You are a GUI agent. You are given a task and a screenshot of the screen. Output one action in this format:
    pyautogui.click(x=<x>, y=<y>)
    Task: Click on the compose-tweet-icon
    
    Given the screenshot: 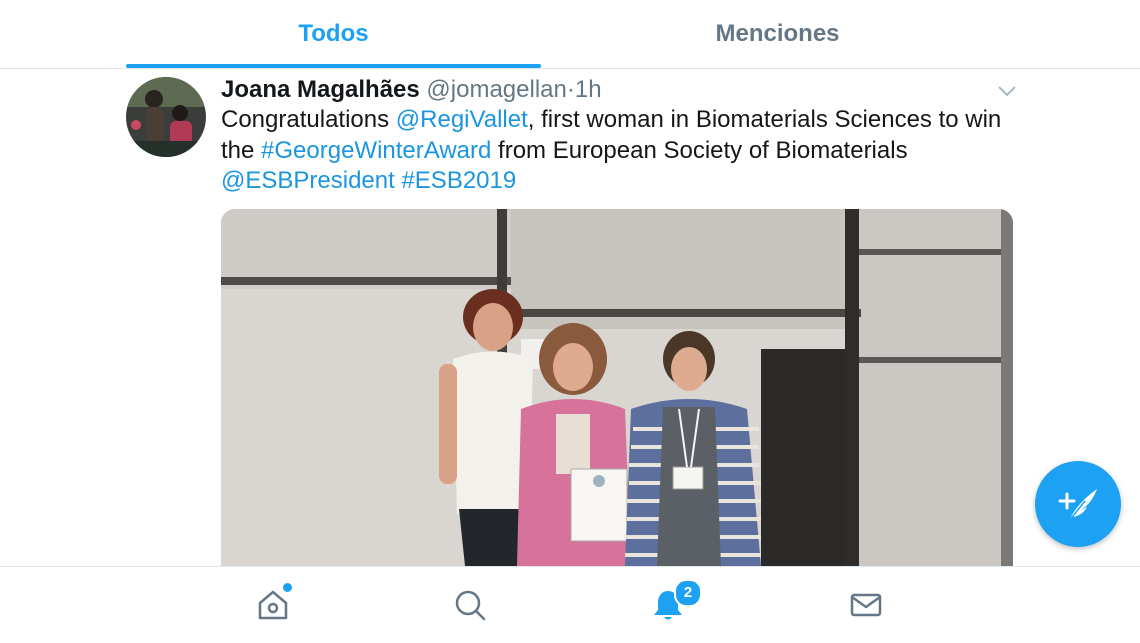 What is the action you would take?
    pyautogui.click(x=1077, y=505)
    